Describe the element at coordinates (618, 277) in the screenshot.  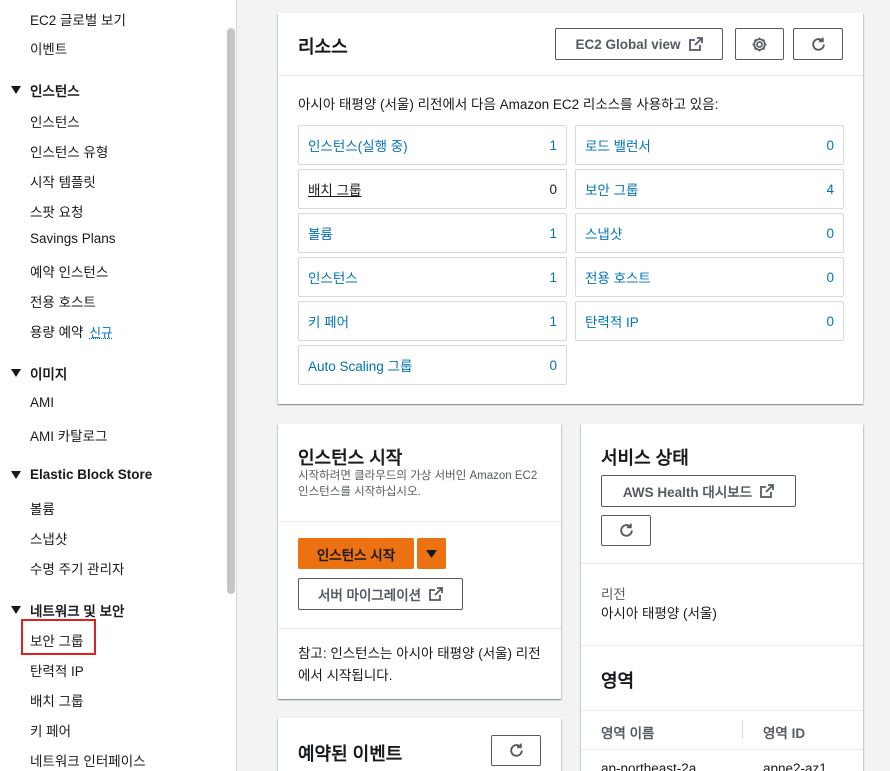
I see `resource-label: 전용 호스트` at that location.